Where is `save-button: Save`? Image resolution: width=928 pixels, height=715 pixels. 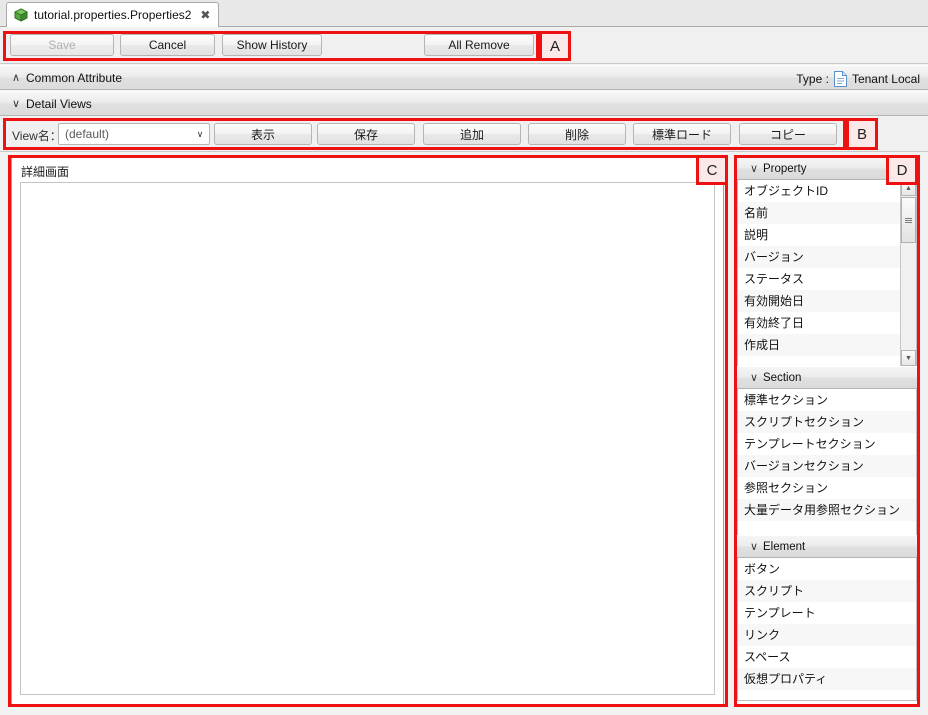
save-button: Save is located at coordinates (62, 45).